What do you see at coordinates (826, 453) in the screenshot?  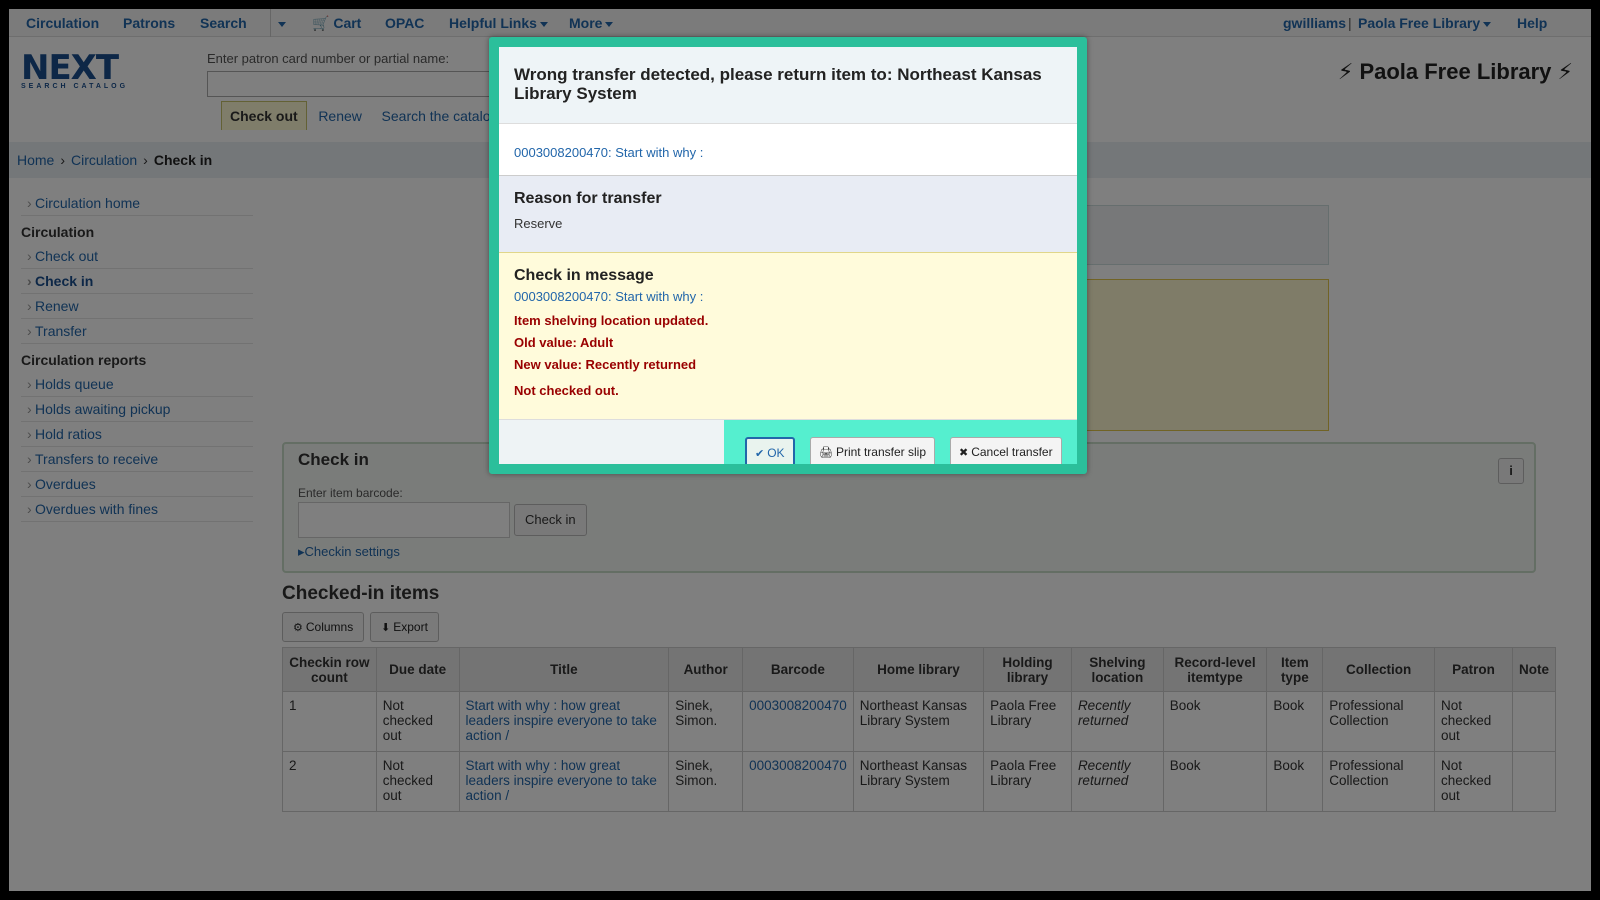 I see `printer-icon: 🖨` at bounding box center [826, 453].